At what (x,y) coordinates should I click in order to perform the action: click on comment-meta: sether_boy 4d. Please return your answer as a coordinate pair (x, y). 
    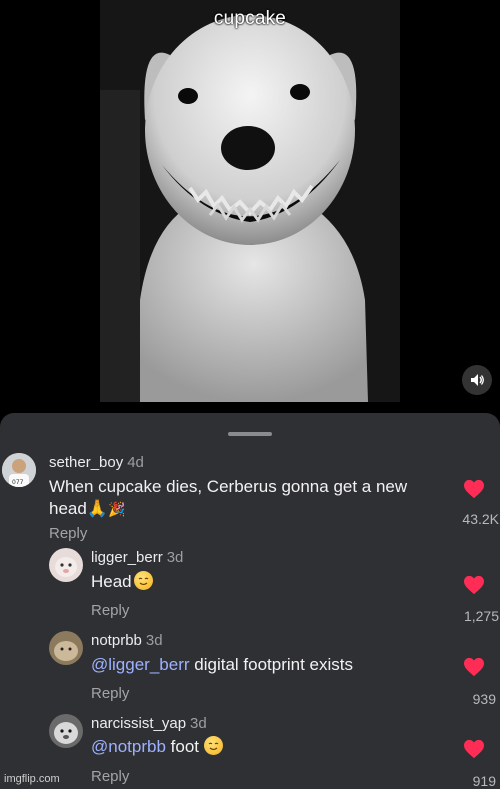
    Looking at the image, I should click on (96, 462).